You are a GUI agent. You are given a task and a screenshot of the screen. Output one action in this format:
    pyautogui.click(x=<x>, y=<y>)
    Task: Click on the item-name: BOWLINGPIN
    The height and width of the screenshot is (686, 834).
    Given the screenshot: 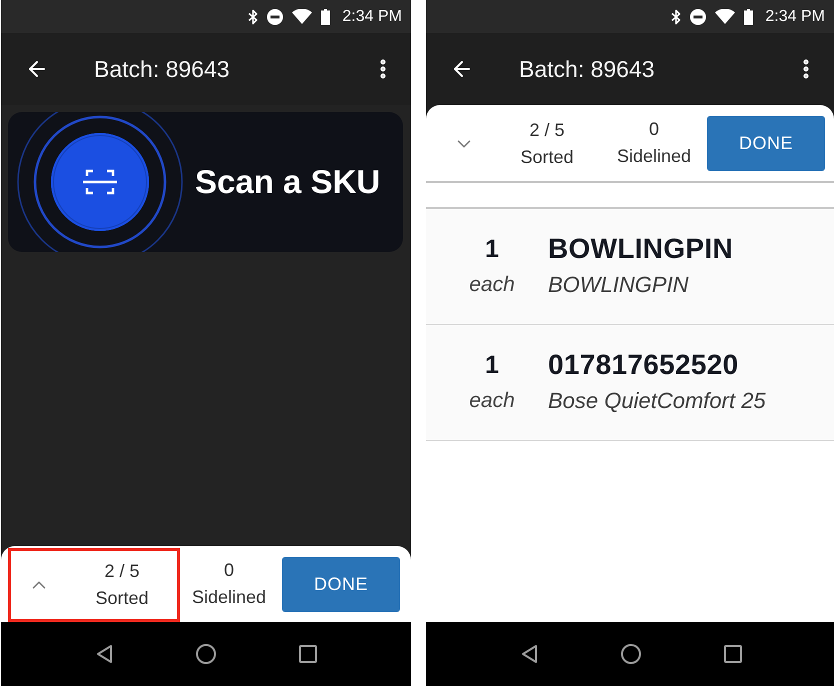 What is the action you would take?
    pyautogui.click(x=619, y=284)
    